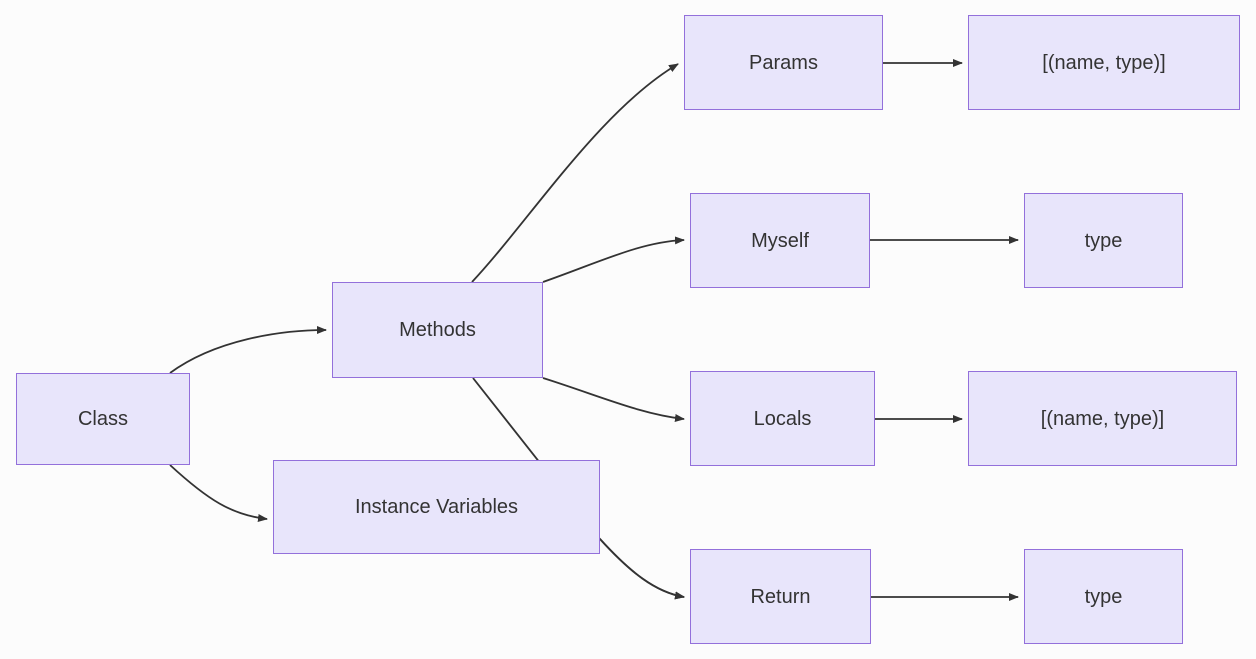 The height and width of the screenshot is (659, 1256). I want to click on node-label-params_value: [(name, type)], so click(1104, 62).